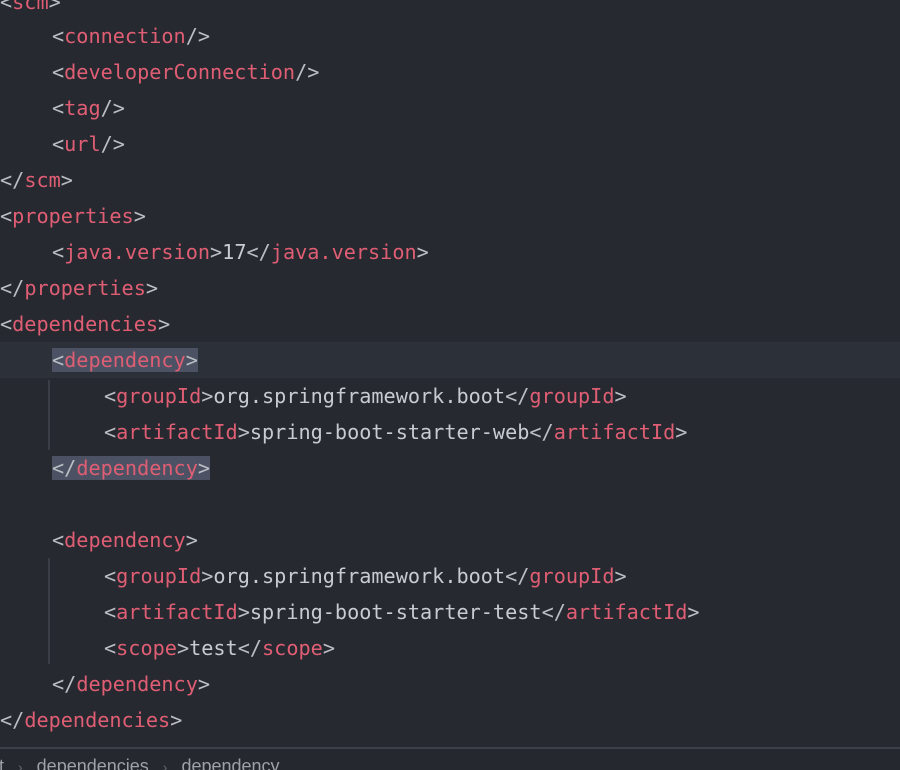 The width and height of the screenshot is (900, 770). I want to click on code-line: <scope>test</scope>, so click(219, 648).